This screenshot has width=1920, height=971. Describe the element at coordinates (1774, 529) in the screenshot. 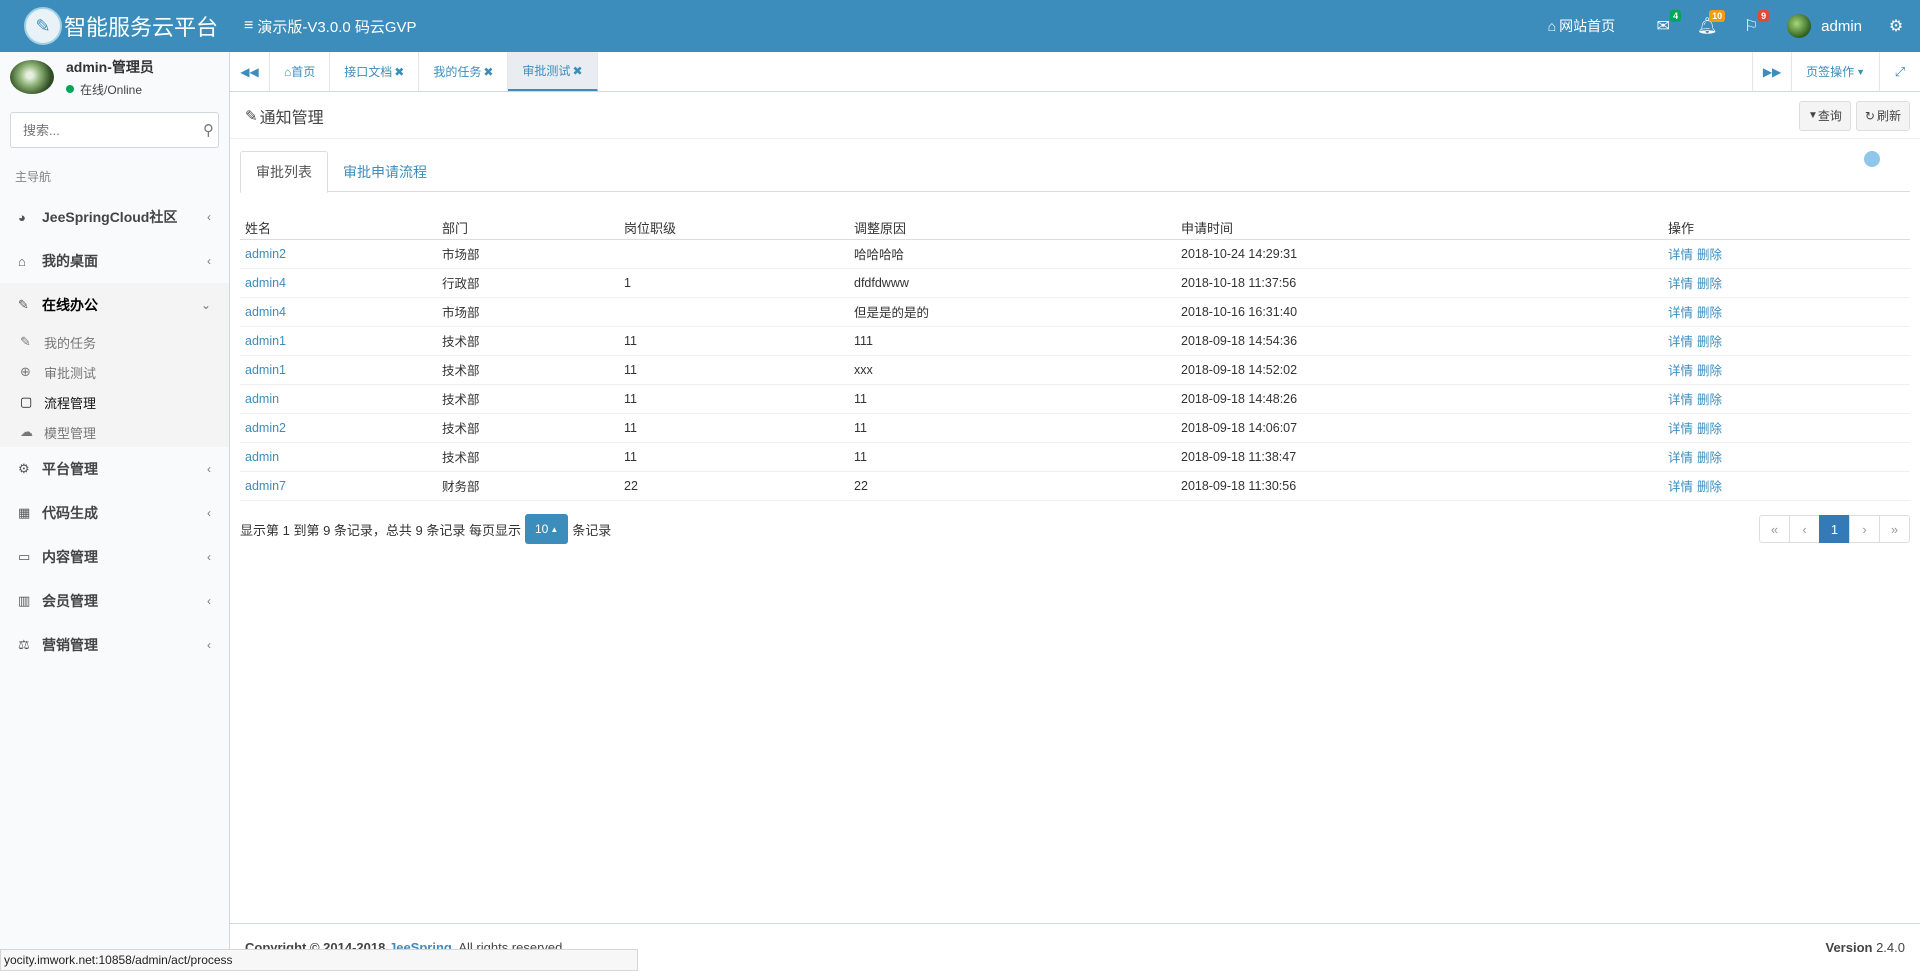

I see `first-page-button: «` at that location.